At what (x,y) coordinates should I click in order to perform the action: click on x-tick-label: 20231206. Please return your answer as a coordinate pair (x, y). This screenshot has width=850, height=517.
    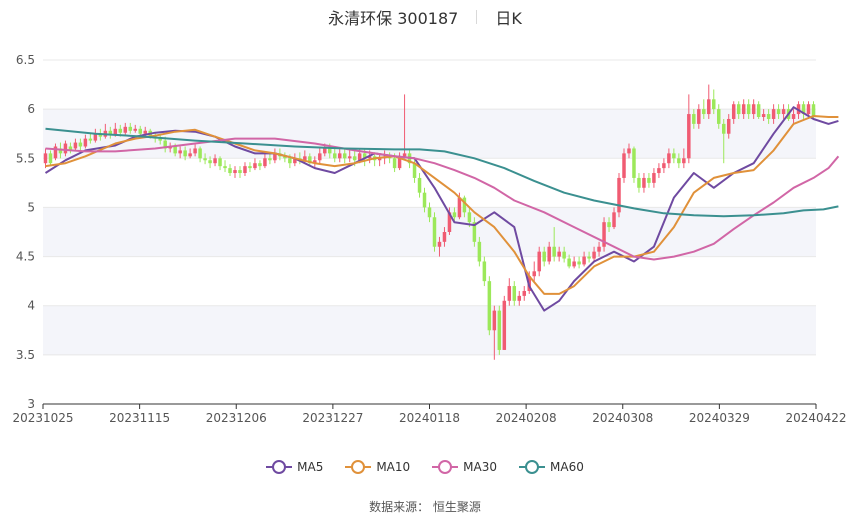
    Looking at the image, I should click on (236, 418).